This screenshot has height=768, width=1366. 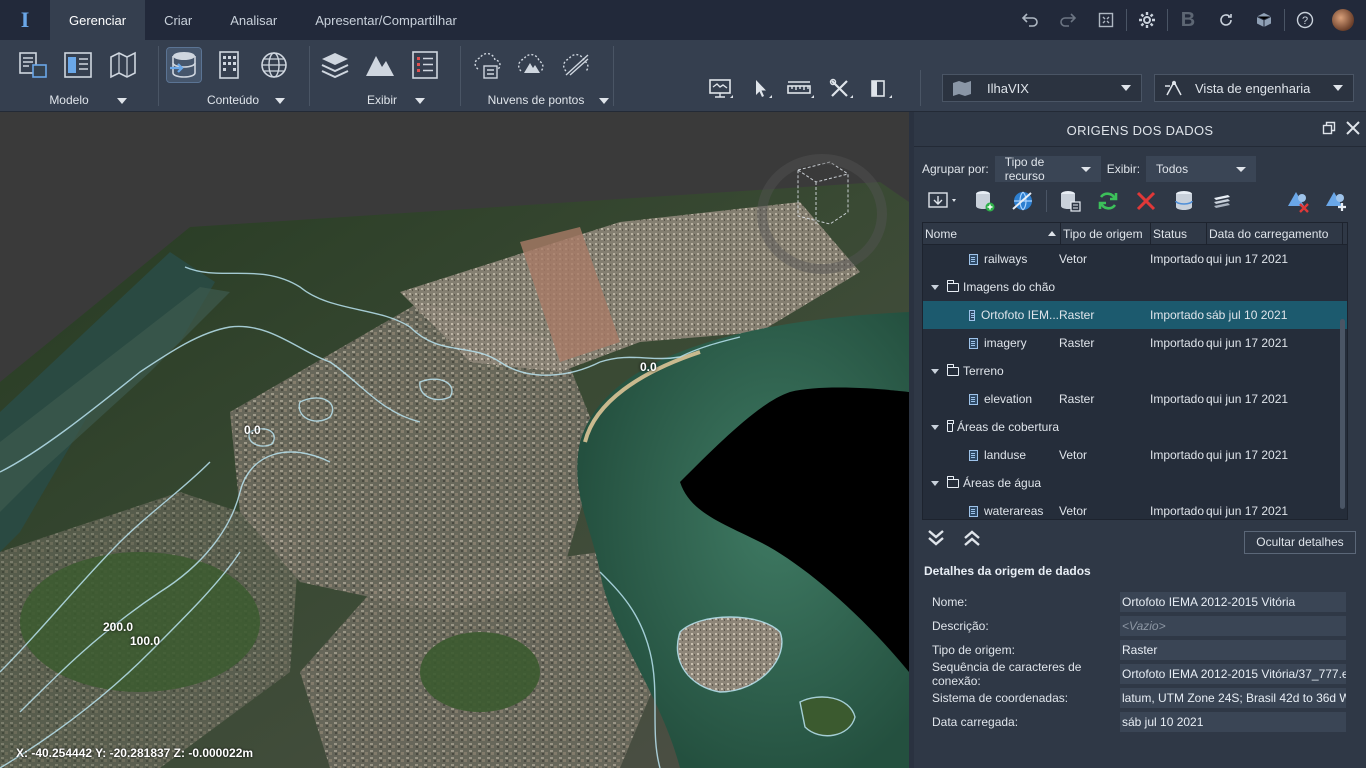 What do you see at coordinates (1135, 483) in the screenshot?
I see `tree-folder-row: Áreas de água` at bounding box center [1135, 483].